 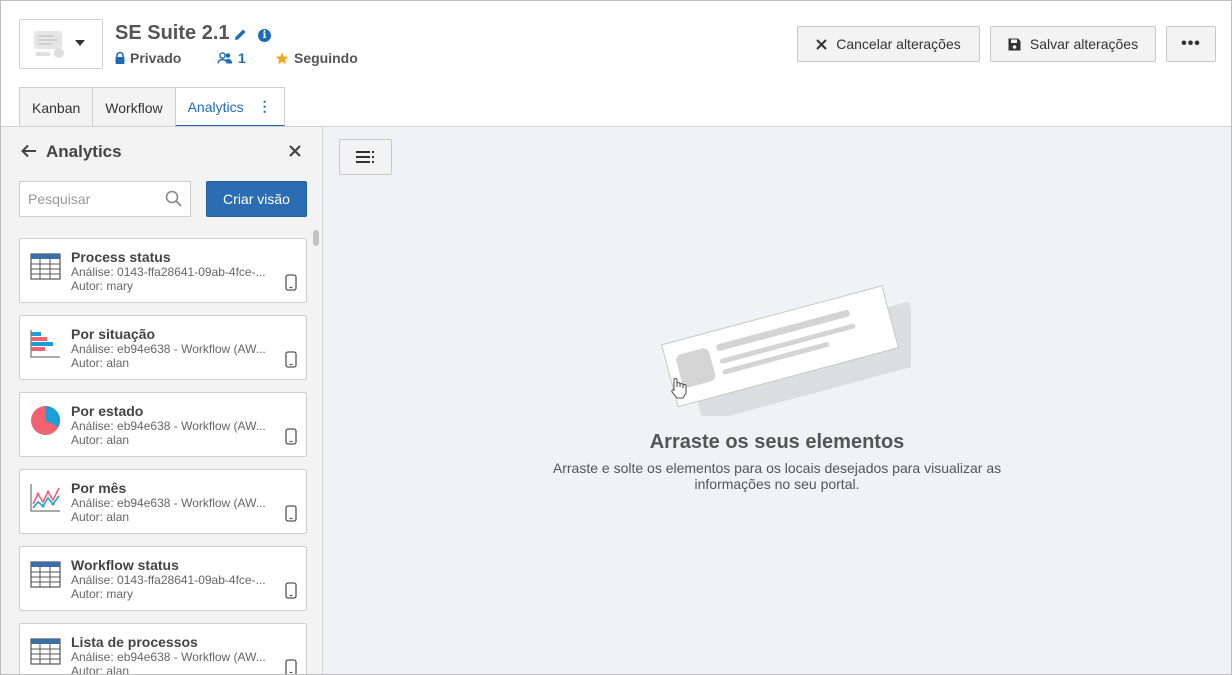 I want to click on card-title: Process status, so click(x=121, y=257).